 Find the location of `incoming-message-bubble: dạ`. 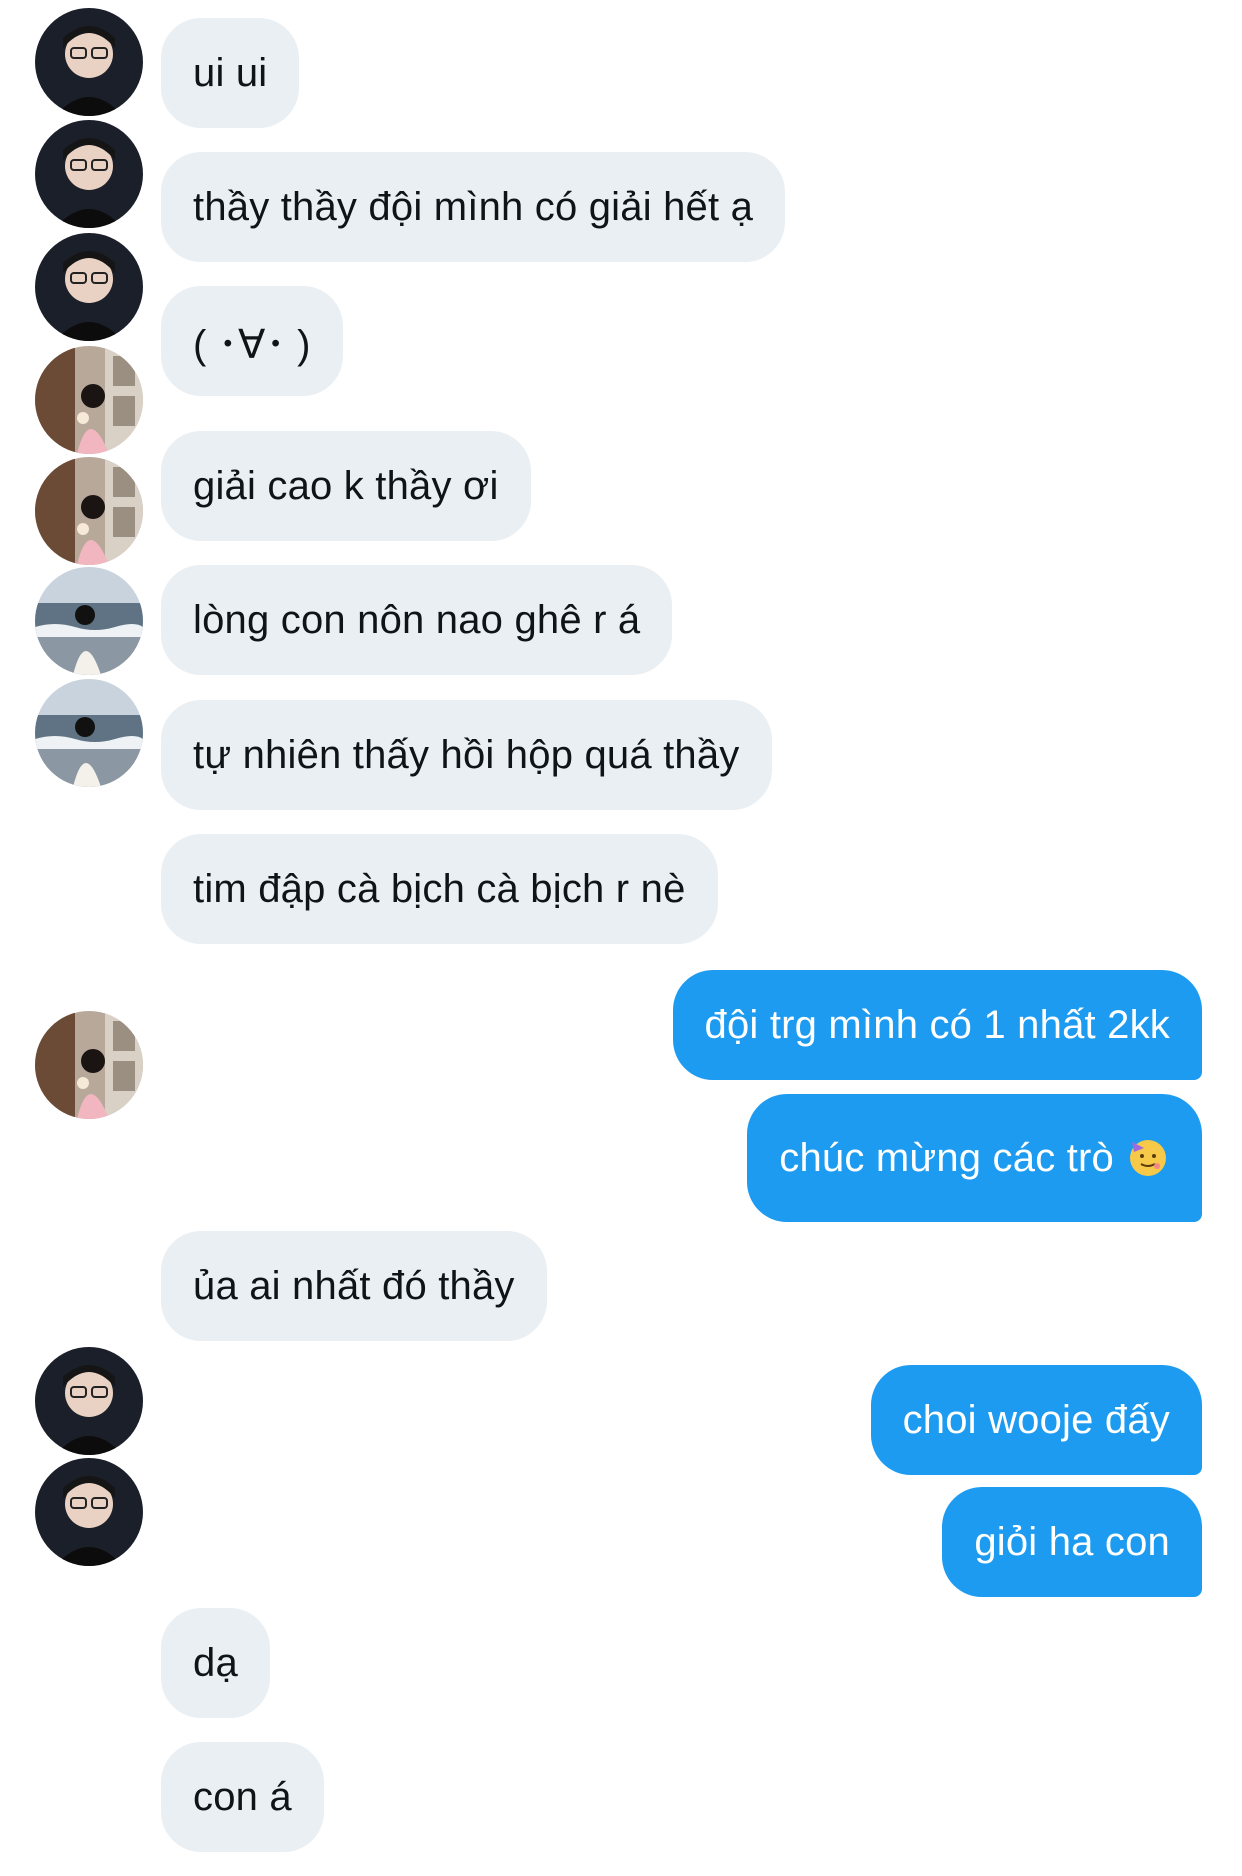

incoming-message-bubble: dạ is located at coordinates (215, 1663).